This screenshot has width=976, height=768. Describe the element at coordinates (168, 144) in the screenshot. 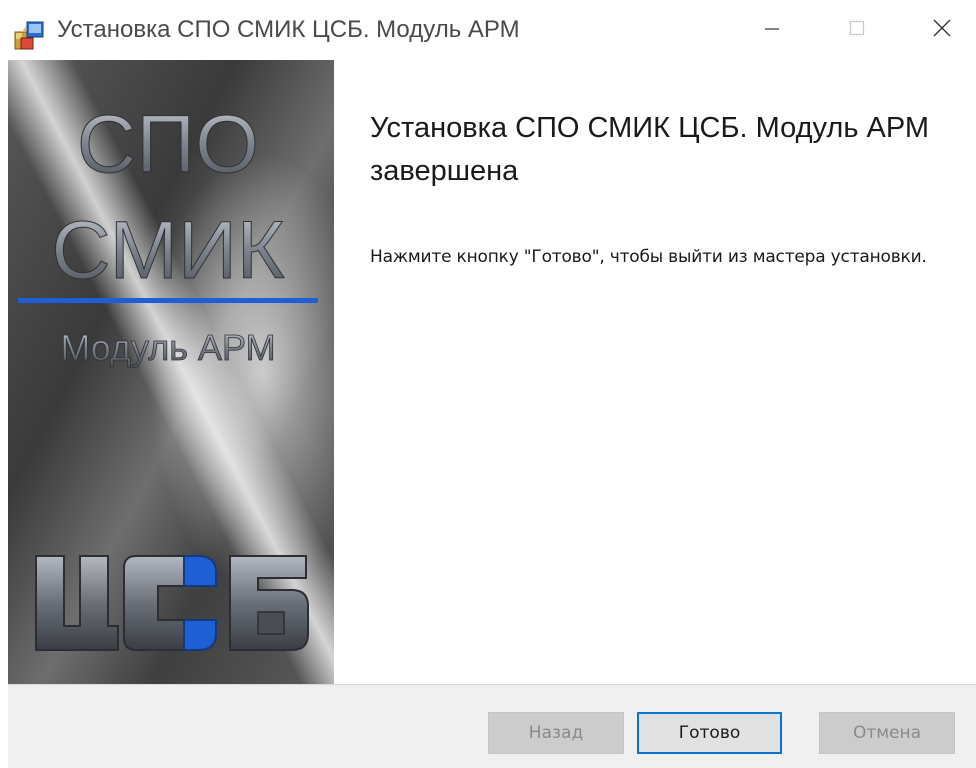

I see `banner-line-spo: СПО` at that location.